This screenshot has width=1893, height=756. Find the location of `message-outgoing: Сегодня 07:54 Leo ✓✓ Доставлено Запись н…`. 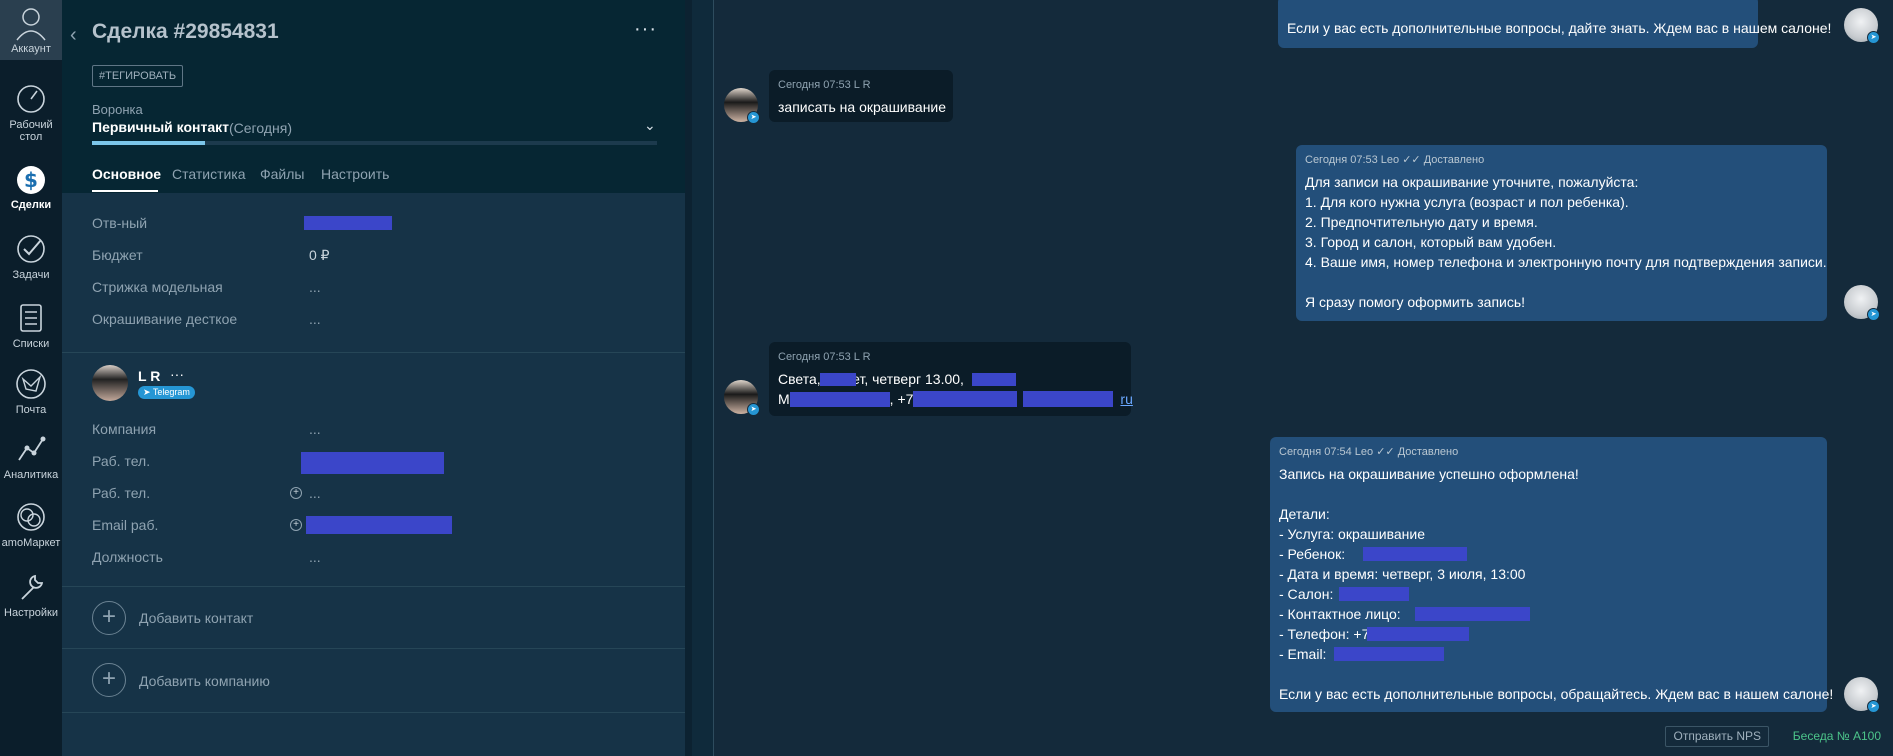

message-outgoing: Сегодня 07:54 Leo ✓✓ Доставлено Запись н… is located at coordinates (1551, 574).